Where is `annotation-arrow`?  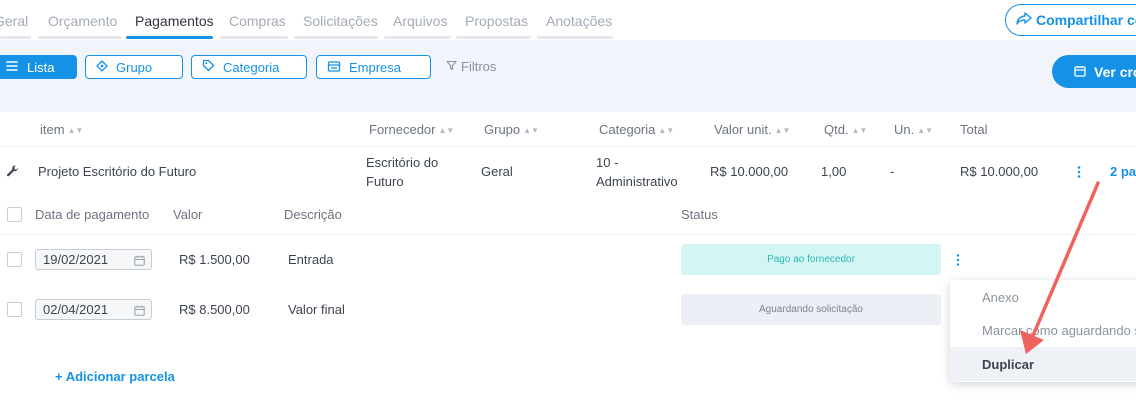
annotation-arrow is located at coordinates (1060, 267).